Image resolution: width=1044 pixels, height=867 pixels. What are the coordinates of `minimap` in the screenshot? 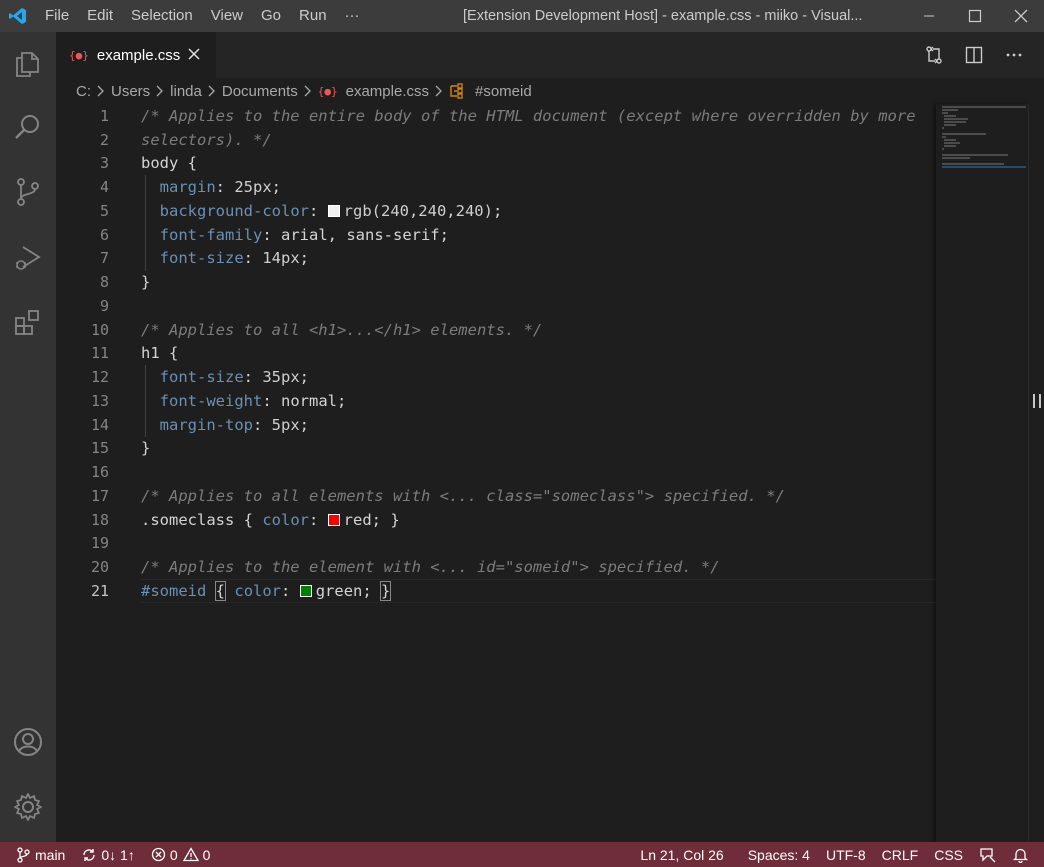 It's located at (982, 473).